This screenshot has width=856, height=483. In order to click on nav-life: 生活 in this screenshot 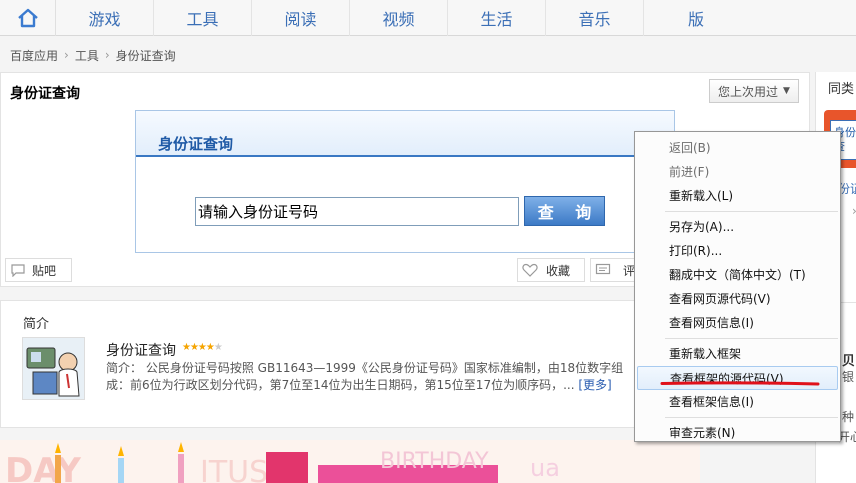, I will do `click(497, 18)`.